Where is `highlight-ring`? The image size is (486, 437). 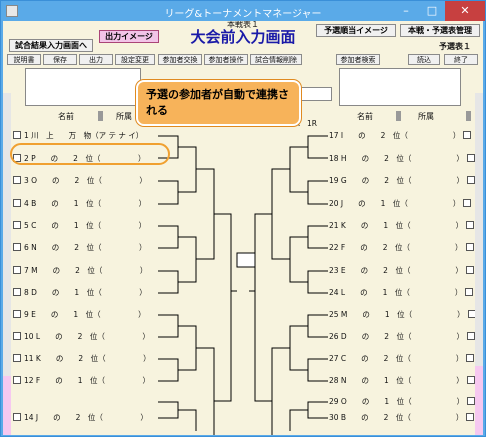
highlight-ring is located at coordinates (90, 154).